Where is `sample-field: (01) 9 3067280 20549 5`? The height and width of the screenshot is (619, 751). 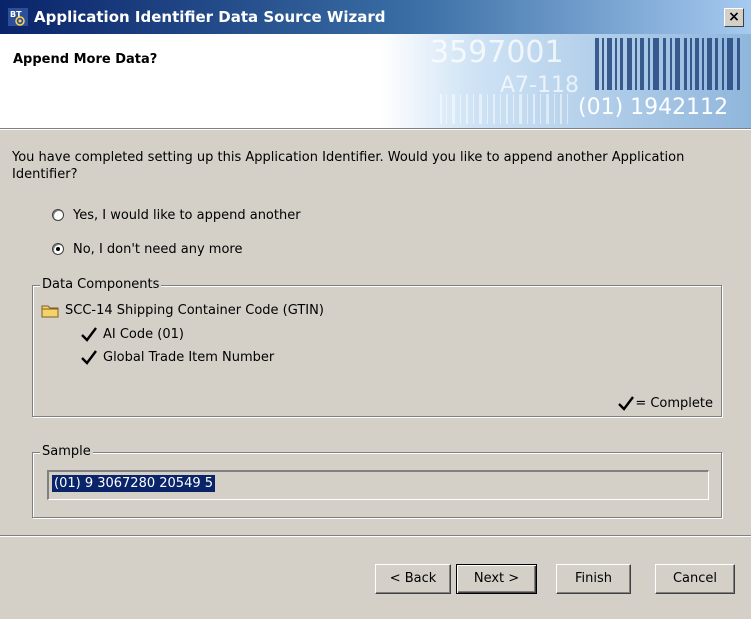
sample-field: (01) 9 3067280 20549 5 is located at coordinates (378, 485).